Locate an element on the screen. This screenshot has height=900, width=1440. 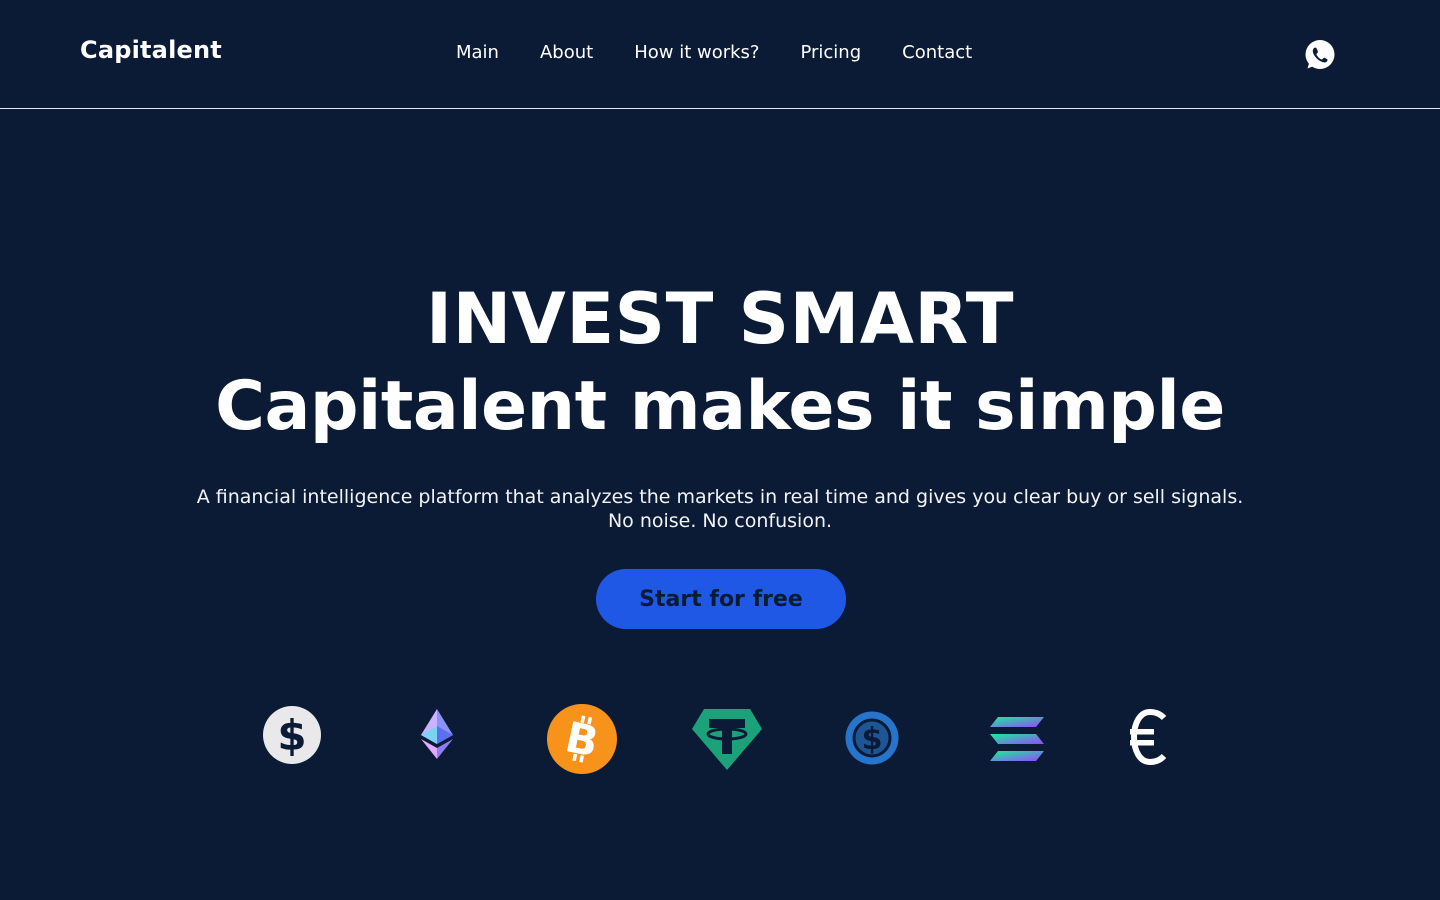
brand-logo: Capitalent is located at coordinates (151, 50).